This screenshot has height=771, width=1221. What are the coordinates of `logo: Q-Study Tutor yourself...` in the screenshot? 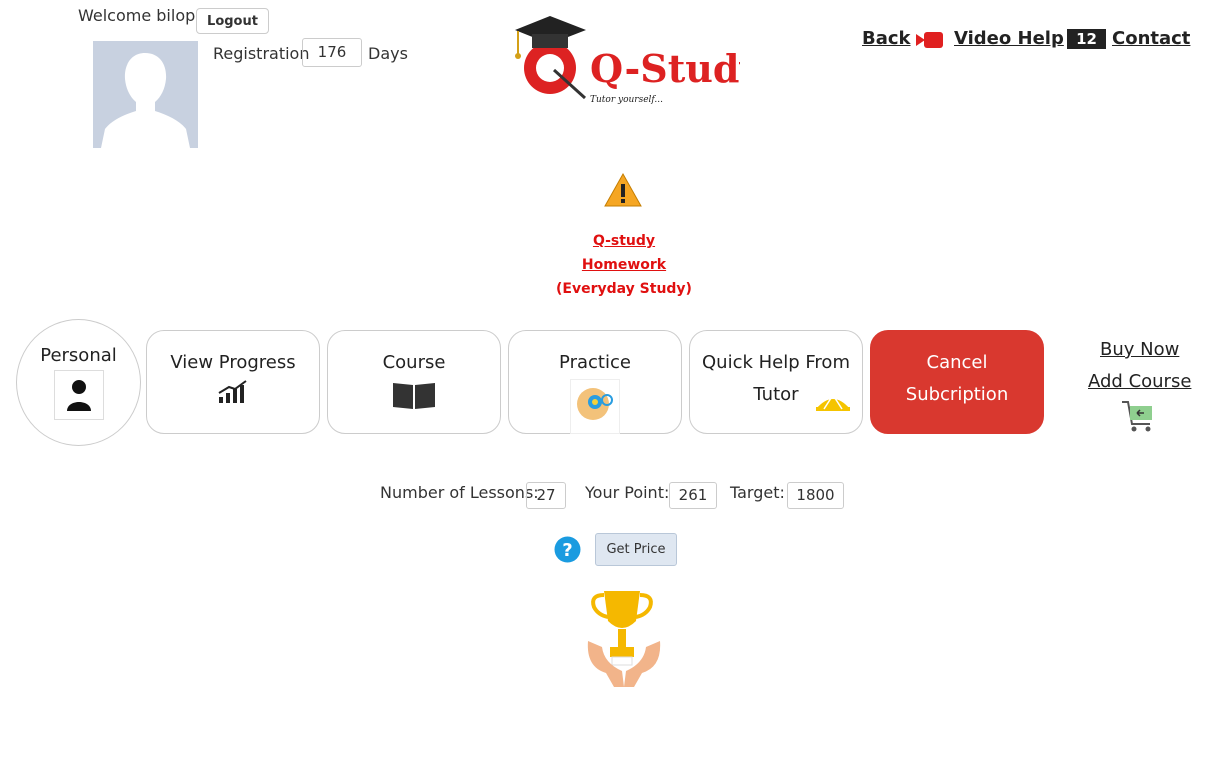 It's located at (636, 60).